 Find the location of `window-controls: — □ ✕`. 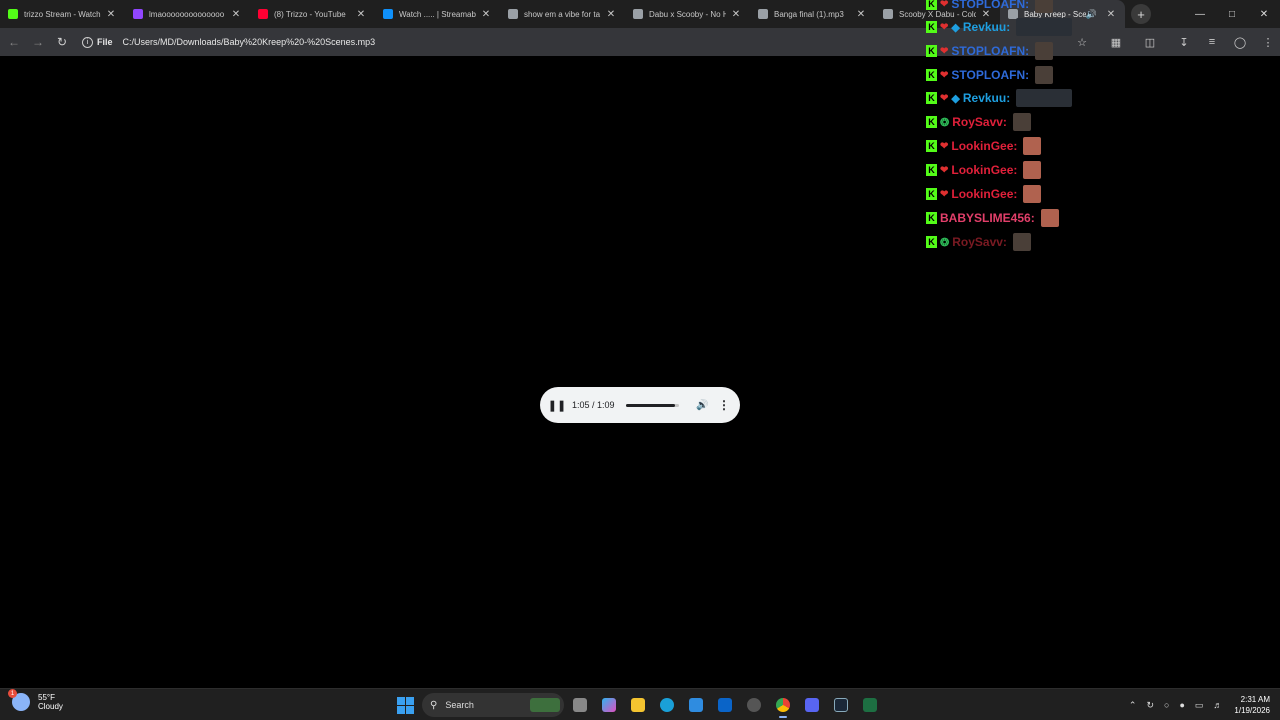

window-controls: — □ ✕ is located at coordinates (1232, 14).